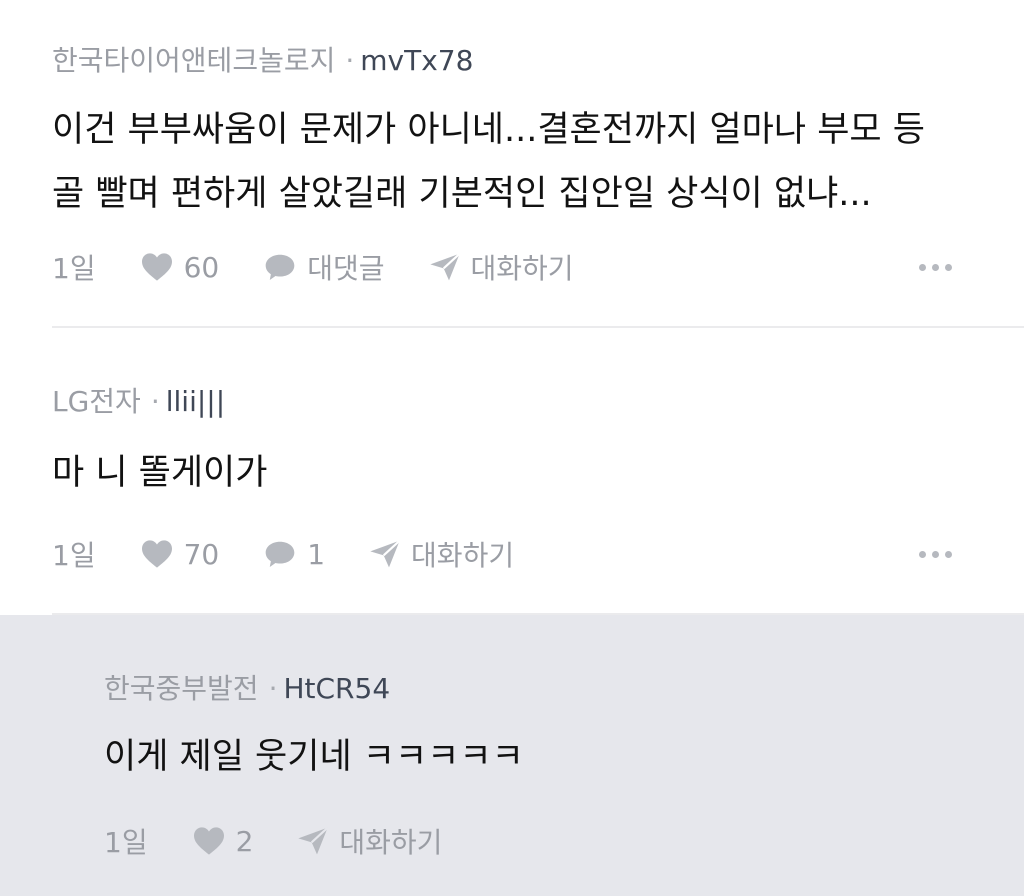  I want to click on reply-label: 대댓글, so click(346, 268).